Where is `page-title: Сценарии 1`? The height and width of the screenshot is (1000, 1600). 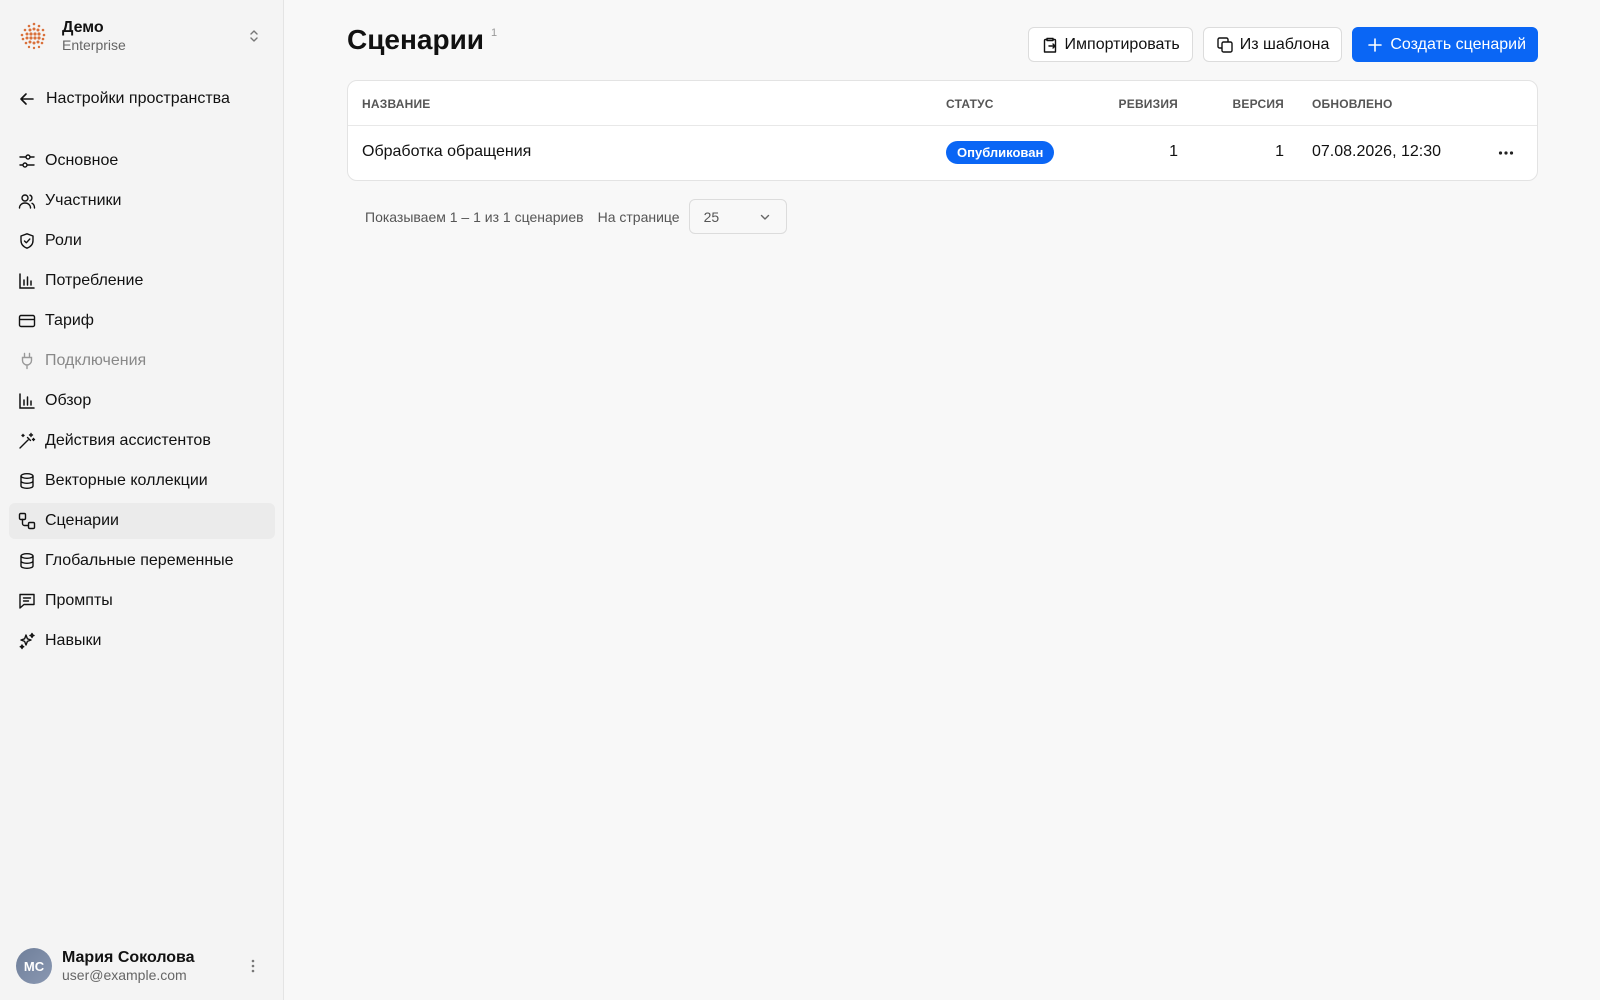
page-title: Сценарии 1 is located at coordinates (422, 40).